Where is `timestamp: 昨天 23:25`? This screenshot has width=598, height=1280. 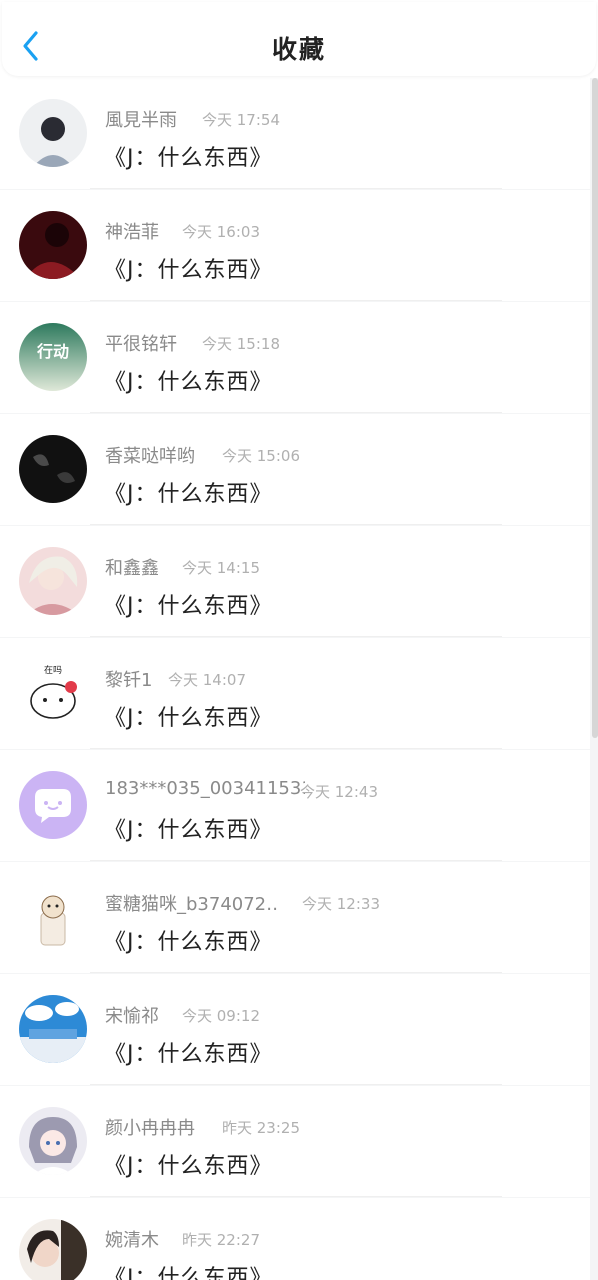 timestamp: 昨天 23:25 is located at coordinates (261, 1128).